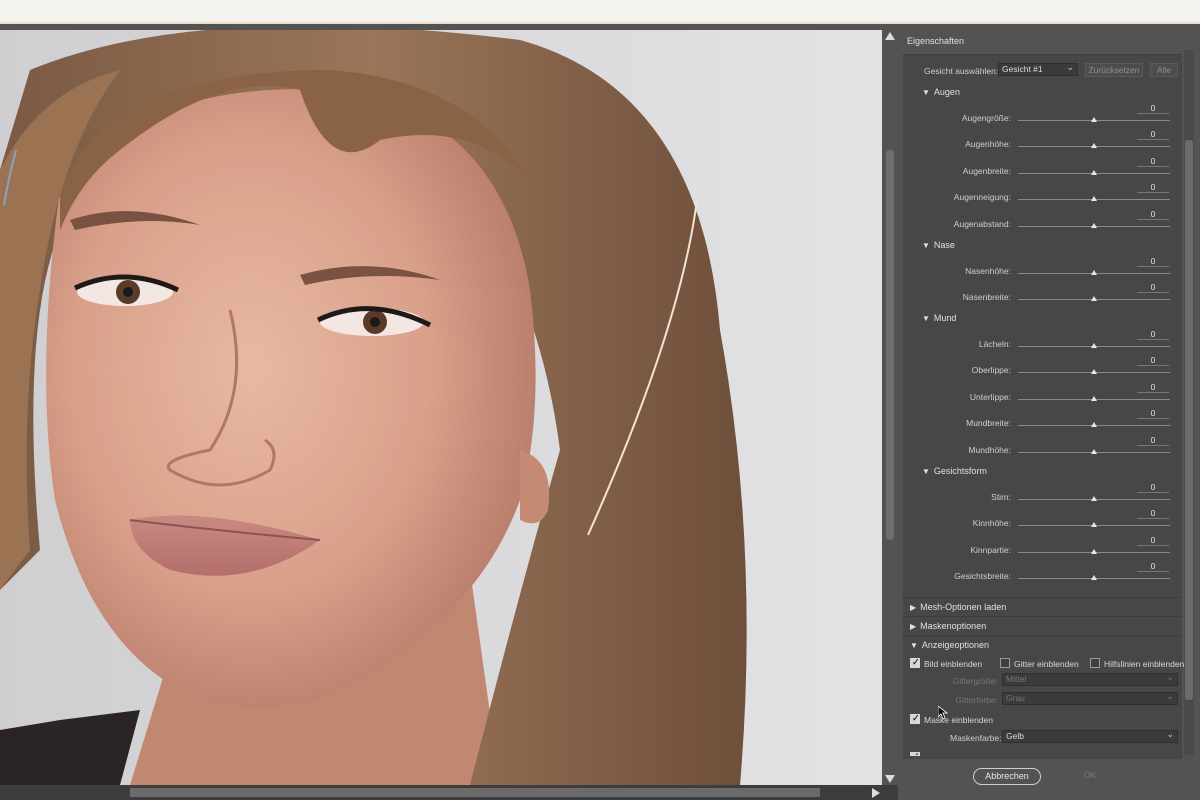 Image resolution: width=1200 pixels, height=800 pixels. What do you see at coordinates (988, 423) in the screenshot?
I see `slider-label: Mundbreite:` at bounding box center [988, 423].